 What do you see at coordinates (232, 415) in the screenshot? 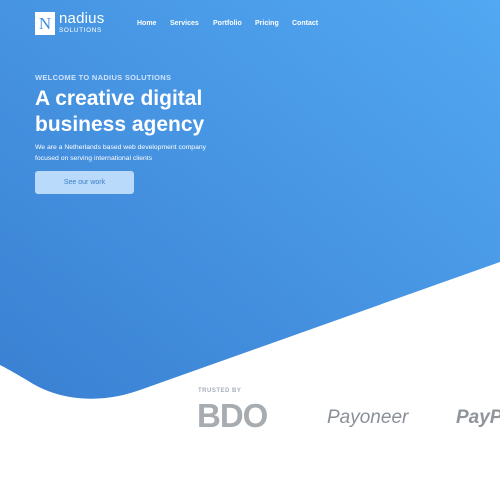
I see `bdo-logo: BDO` at bounding box center [232, 415].